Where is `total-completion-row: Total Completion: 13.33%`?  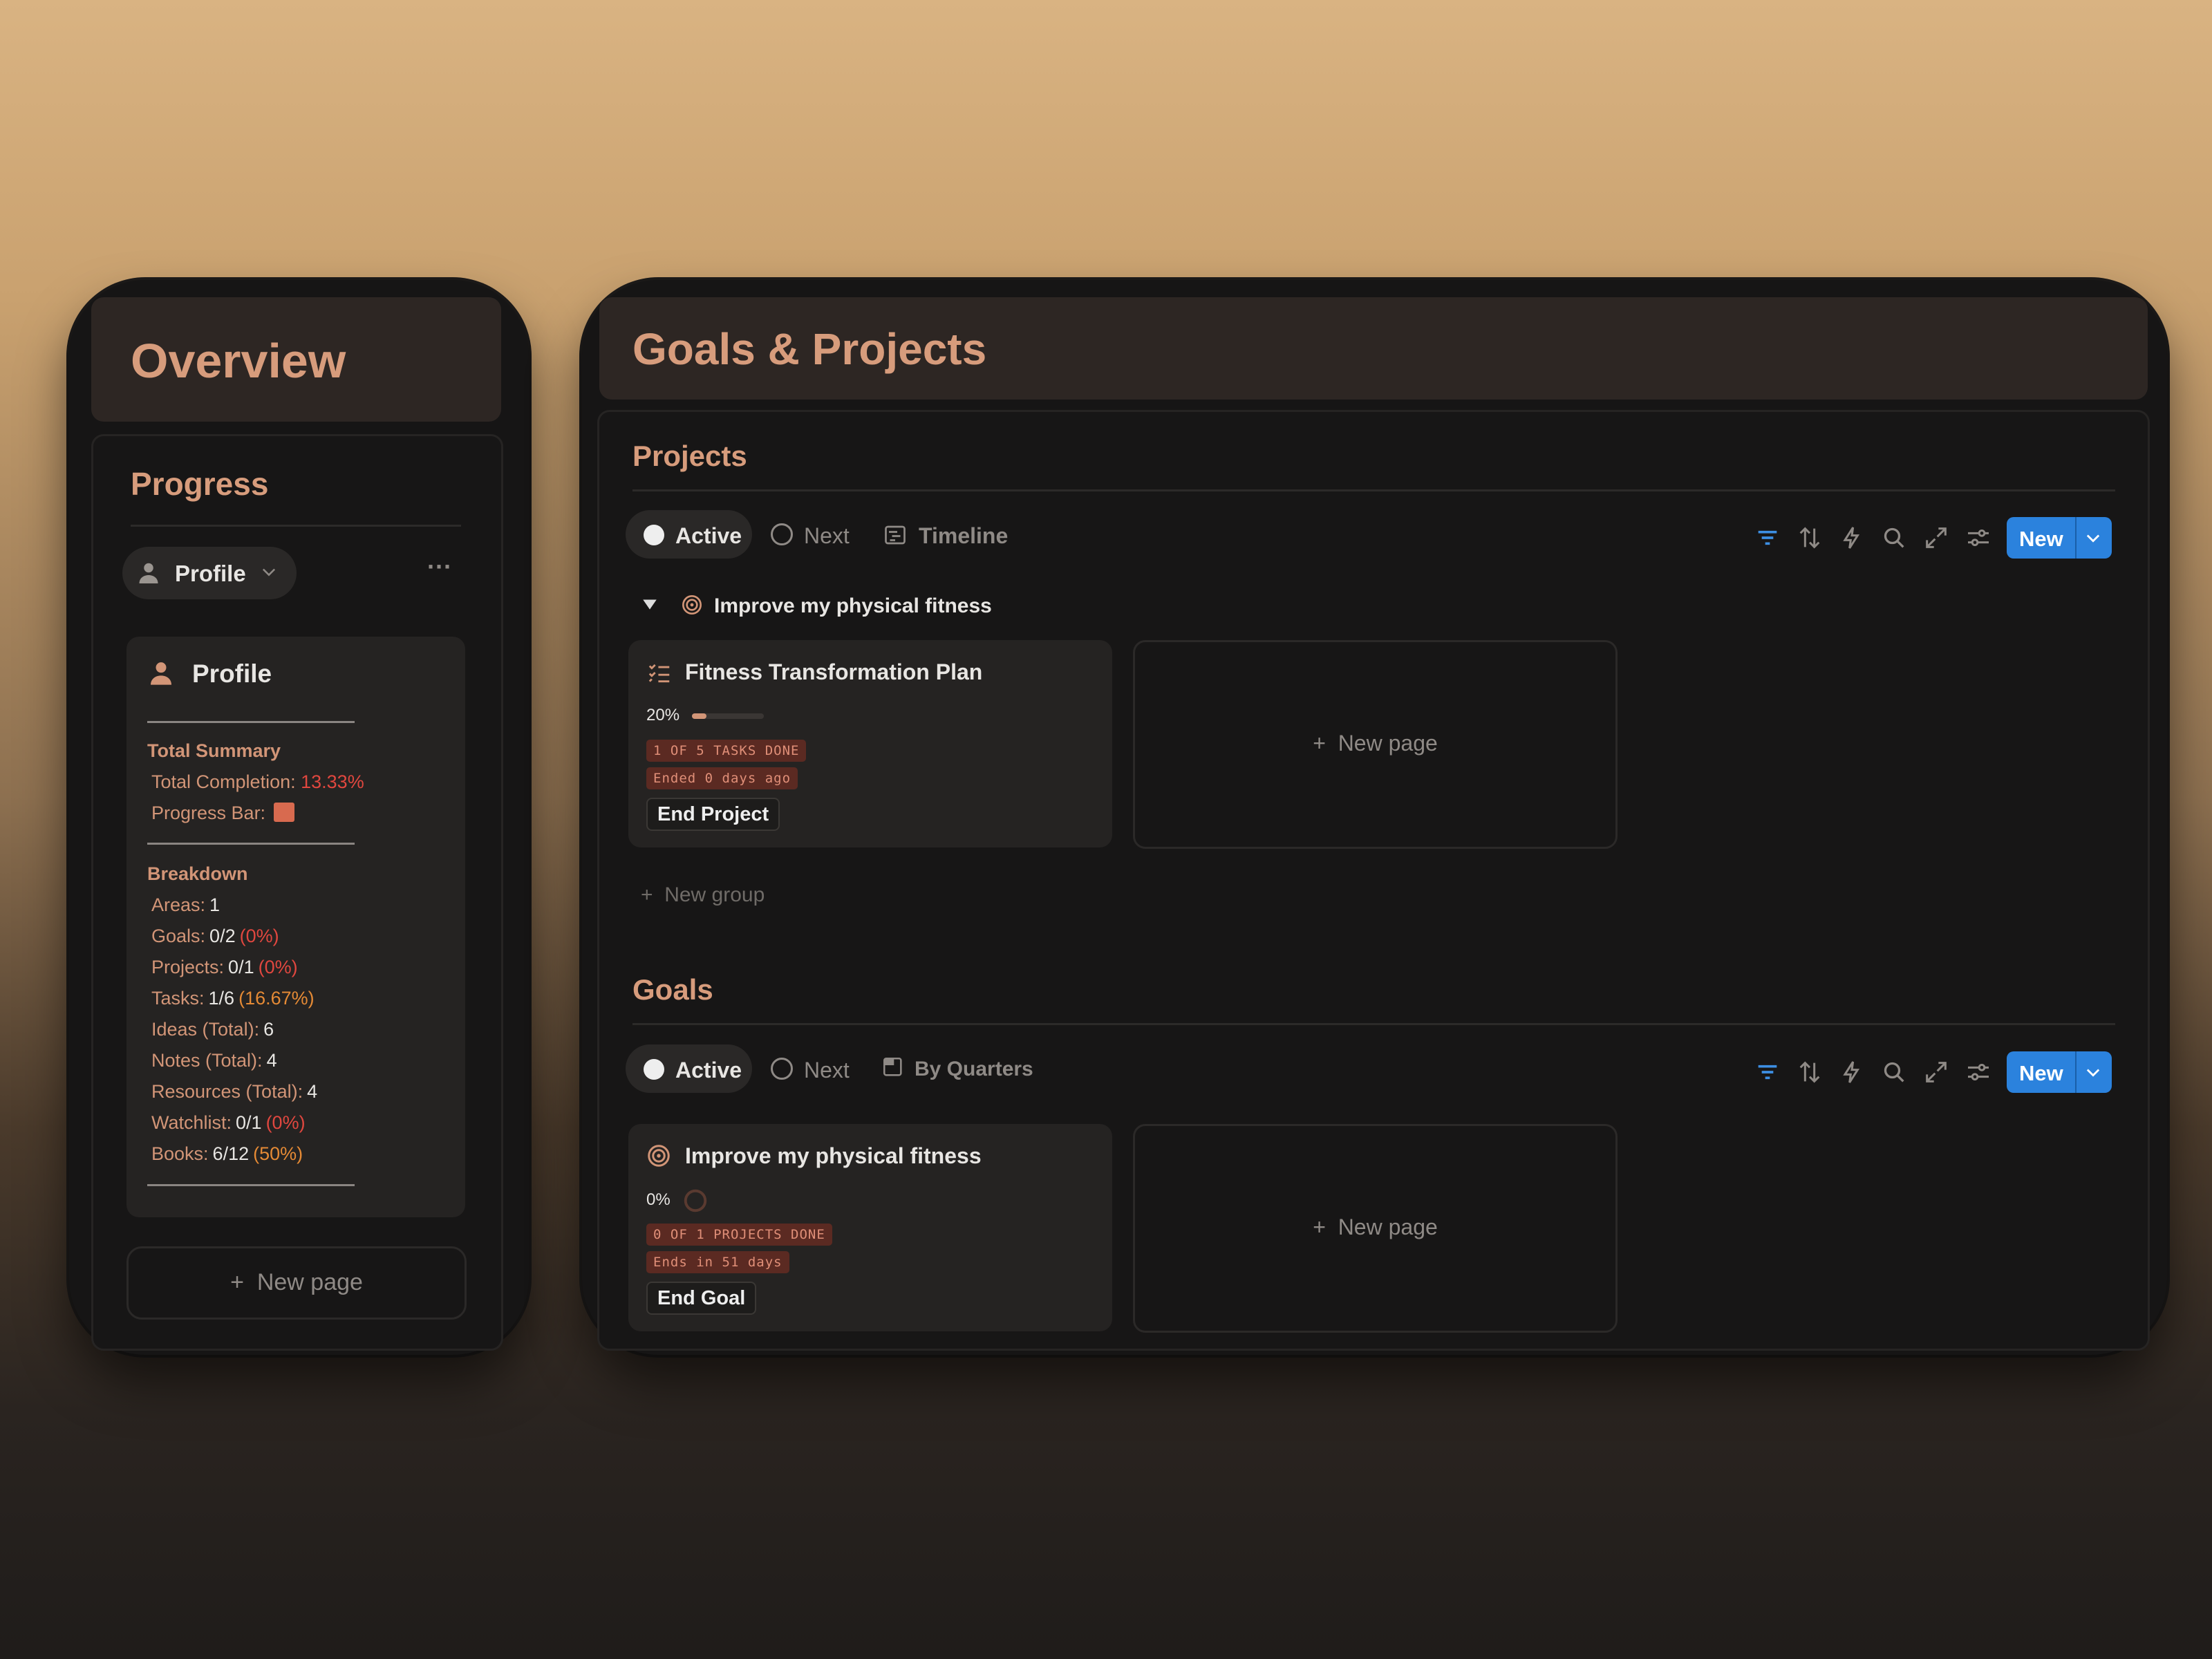
total-completion-row: Total Completion: 13.33% is located at coordinates (257, 782).